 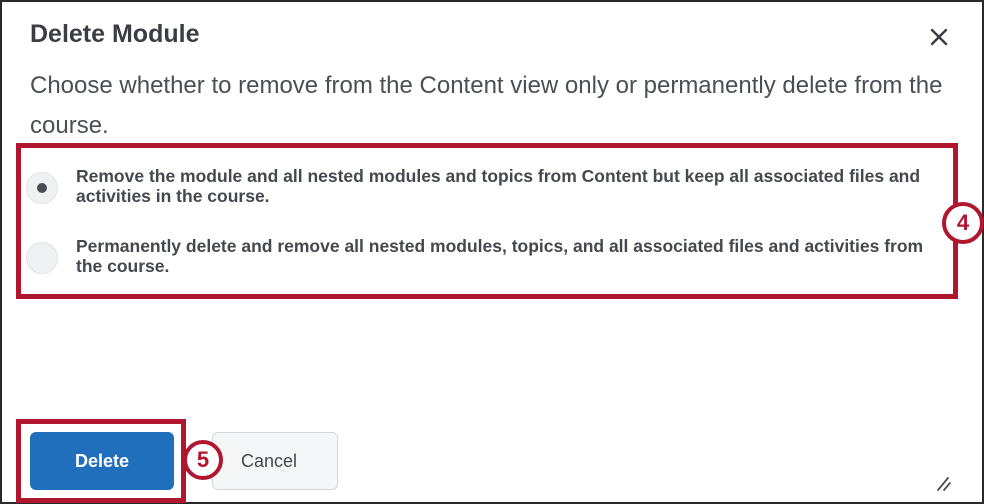 What do you see at coordinates (115, 34) in the screenshot?
I see `dialog-title: Delete Module` at bounding box center [115, 34].